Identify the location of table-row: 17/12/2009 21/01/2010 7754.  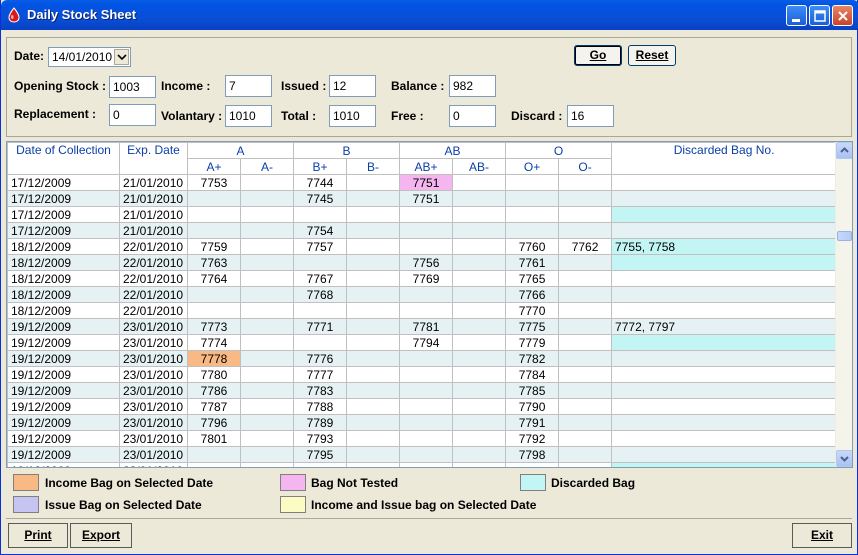
(422, 230).